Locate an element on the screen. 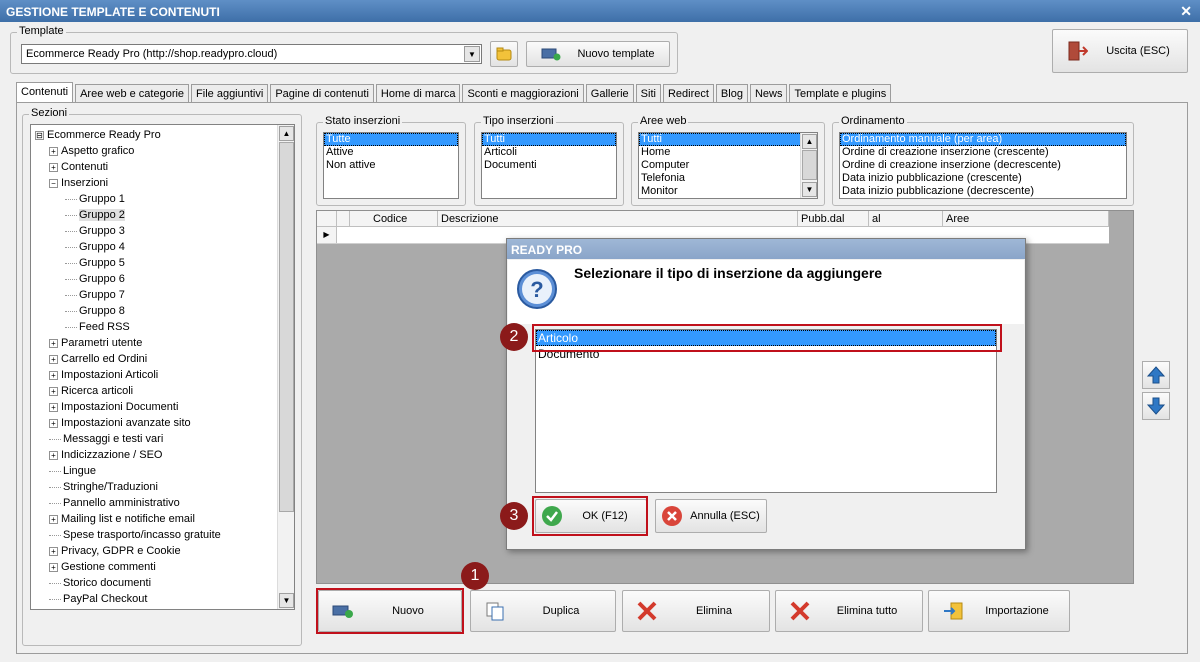  move-up-button is located at coordinates (1156, 375).